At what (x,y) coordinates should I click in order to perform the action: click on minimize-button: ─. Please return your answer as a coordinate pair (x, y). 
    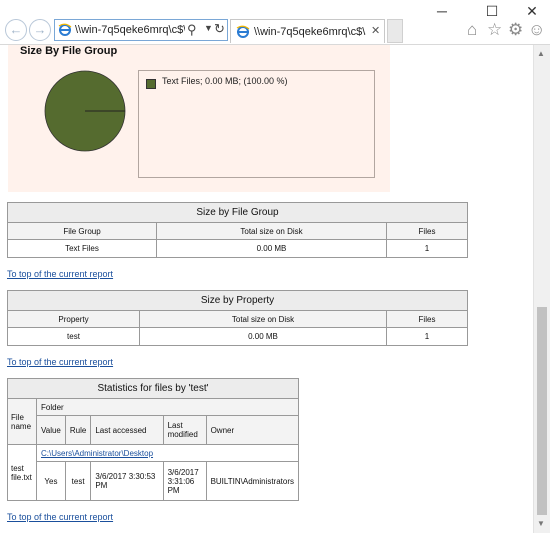
    Looking at the image, I should click on (442, 11).